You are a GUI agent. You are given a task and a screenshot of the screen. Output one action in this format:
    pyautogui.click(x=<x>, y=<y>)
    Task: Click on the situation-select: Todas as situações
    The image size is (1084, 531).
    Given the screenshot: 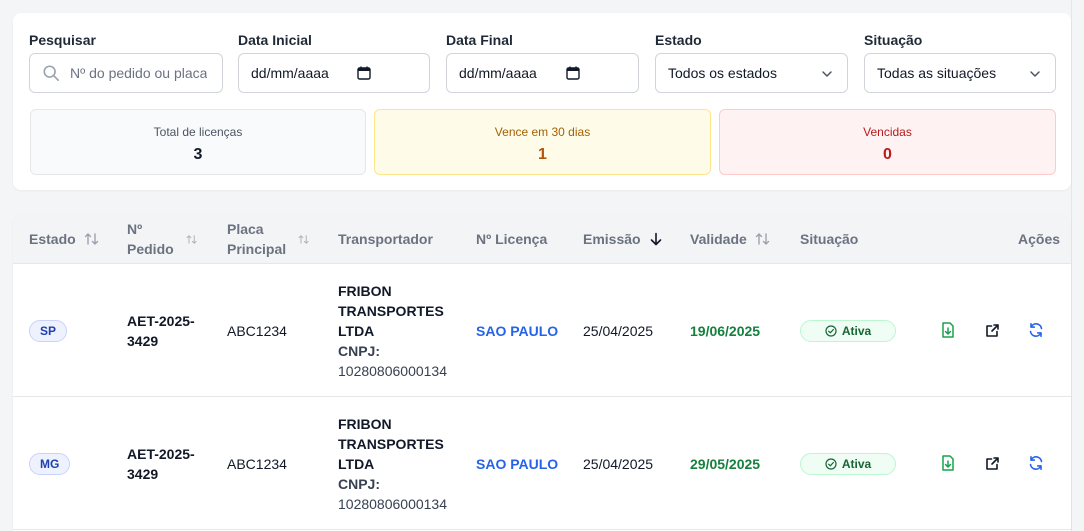 What is the action you would take?
    pyautogui.click(x=960, y=73)
    